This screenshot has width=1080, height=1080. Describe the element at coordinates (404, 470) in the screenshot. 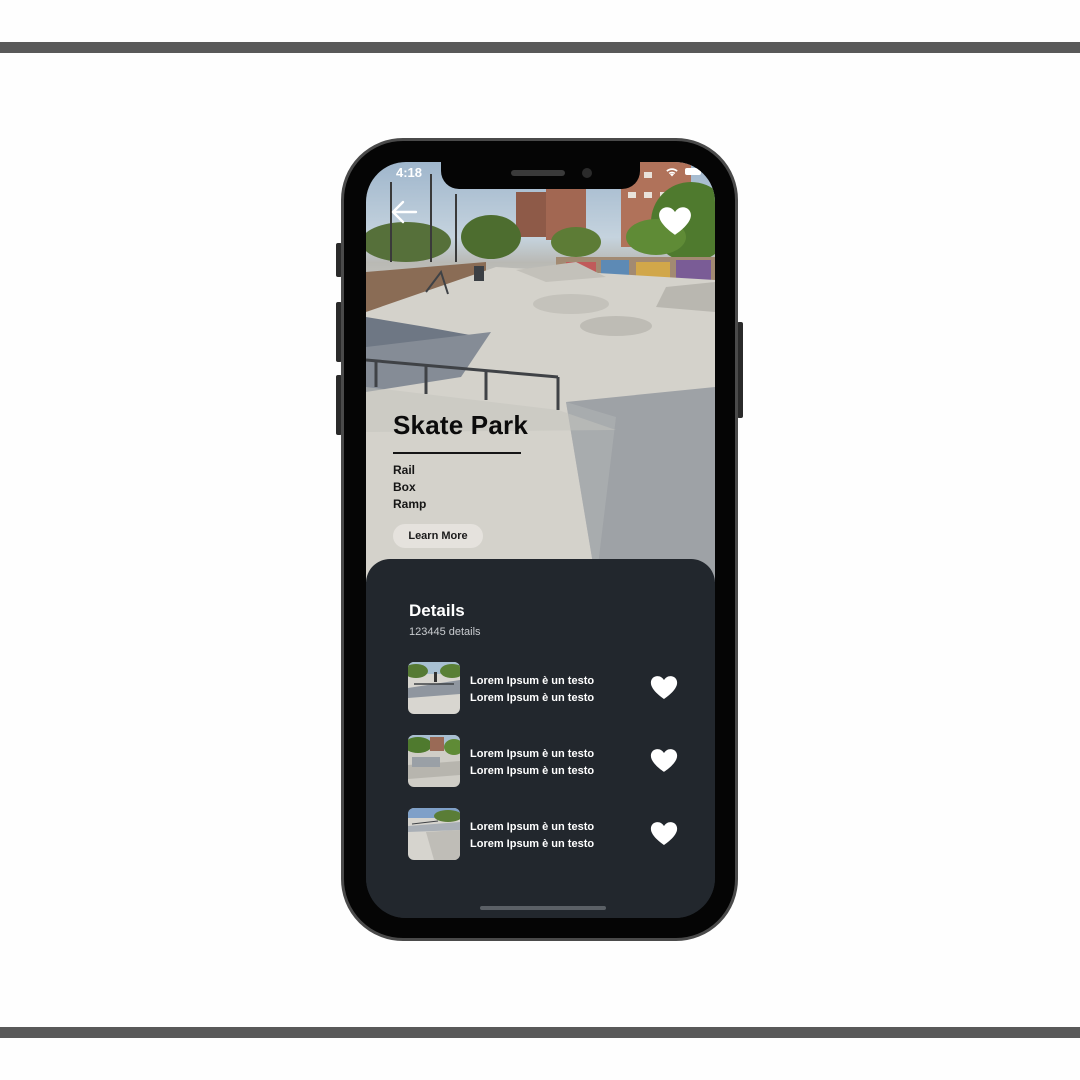

I see `feature-item: Rail` at that location.